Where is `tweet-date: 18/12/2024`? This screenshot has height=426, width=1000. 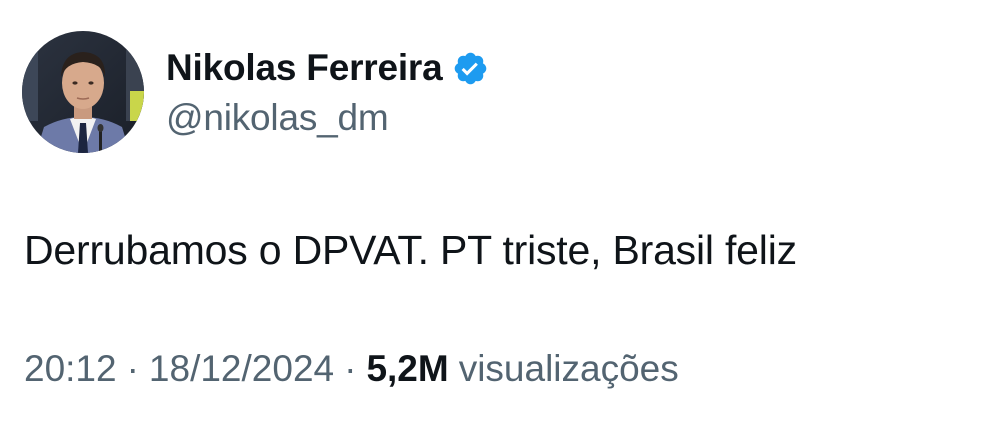 tweet-date: 18/12/2024 is located at coordinates (241, 369).